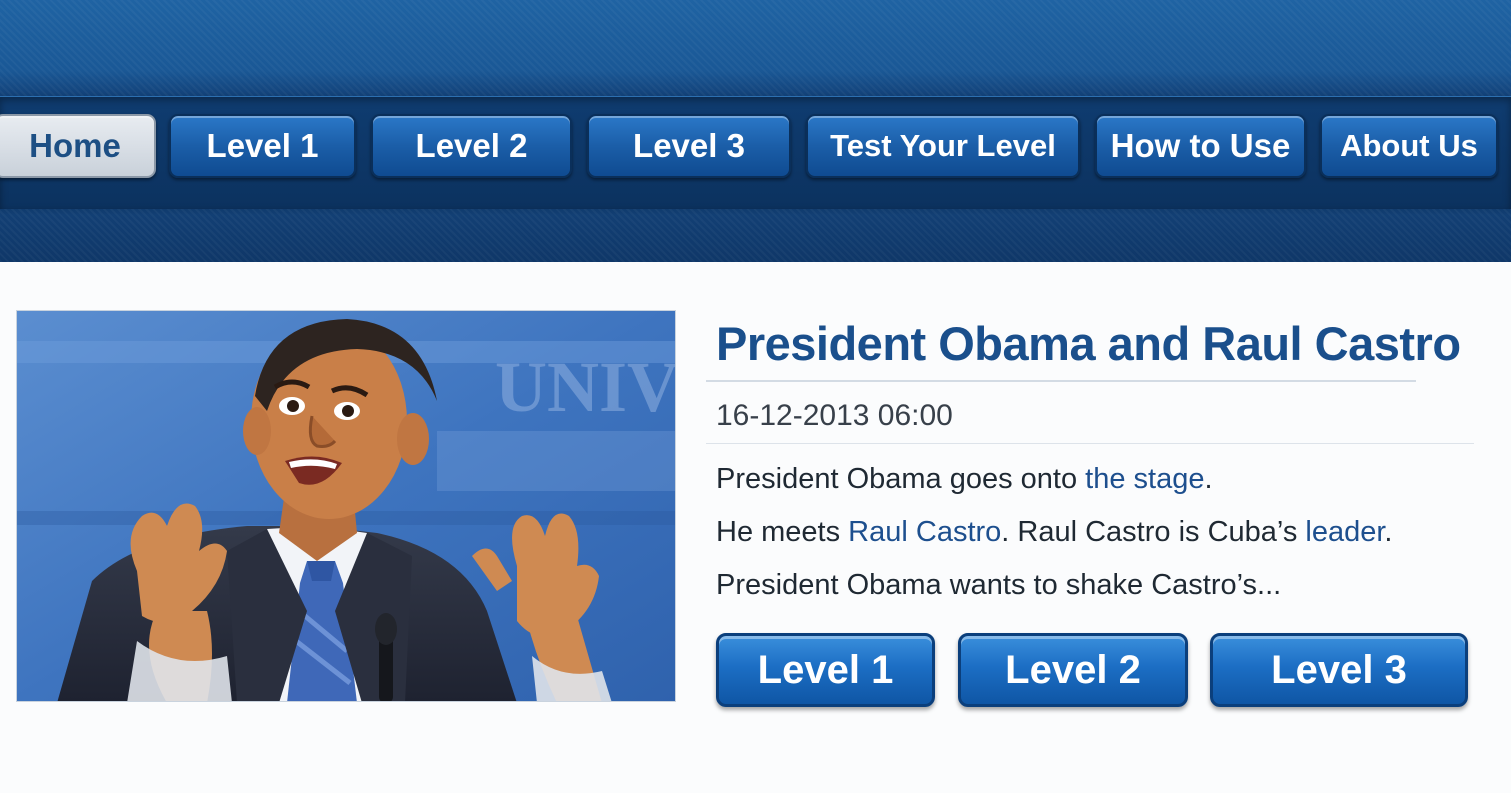 Image resolution: width=1511 pixels, height=793 pixels. What do you see at coordinates (1090, 443) in the screenshot?
I see `date-divider` at bounding box center [1090, 443].